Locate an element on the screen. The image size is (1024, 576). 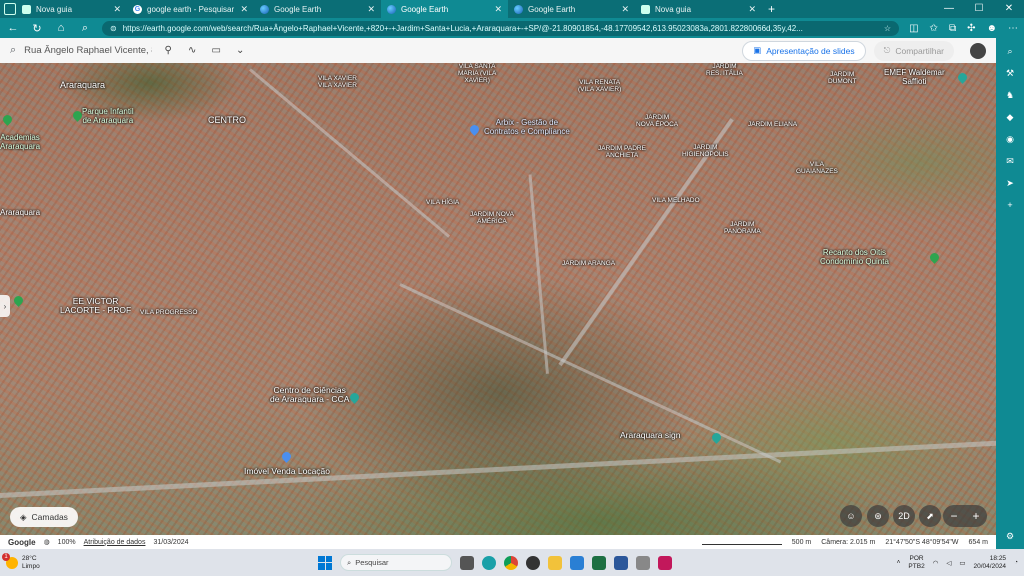
tab-actions-icon is located at coordinates (10, 9).